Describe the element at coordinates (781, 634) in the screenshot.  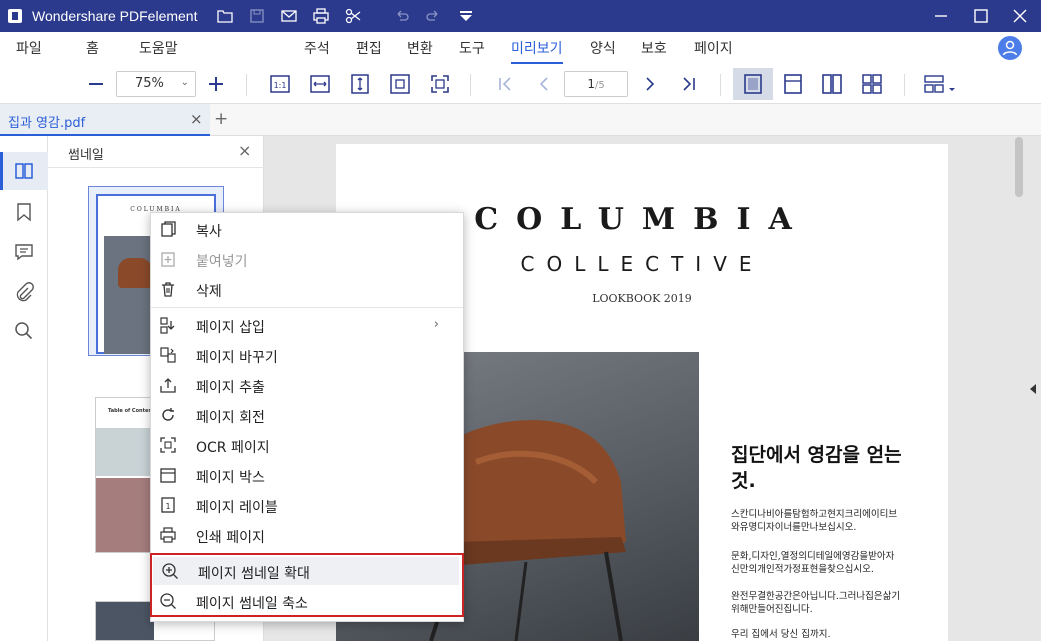
I see `page-paragraph-4: 우리 집에서 당신 집까지.` at that location.